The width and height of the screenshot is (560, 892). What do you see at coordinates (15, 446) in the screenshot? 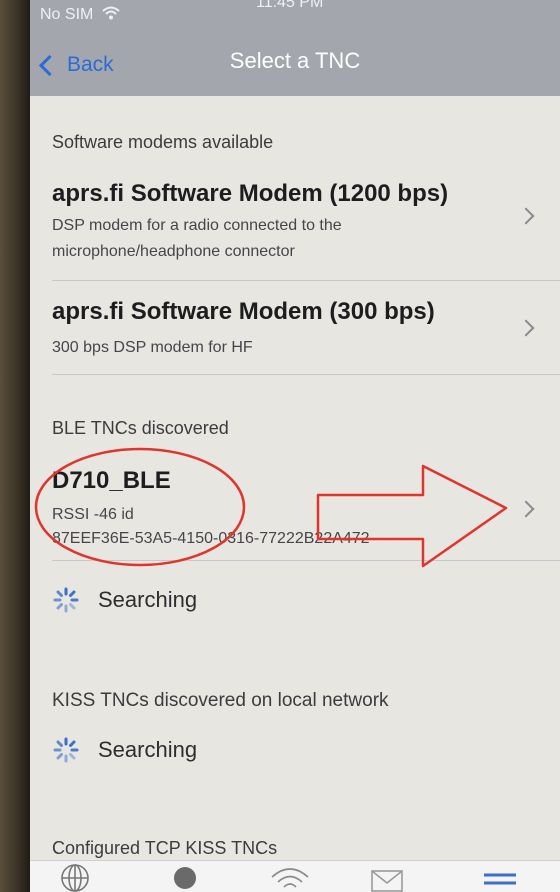
I see `device-bezel` at bounding box center [15, 446].